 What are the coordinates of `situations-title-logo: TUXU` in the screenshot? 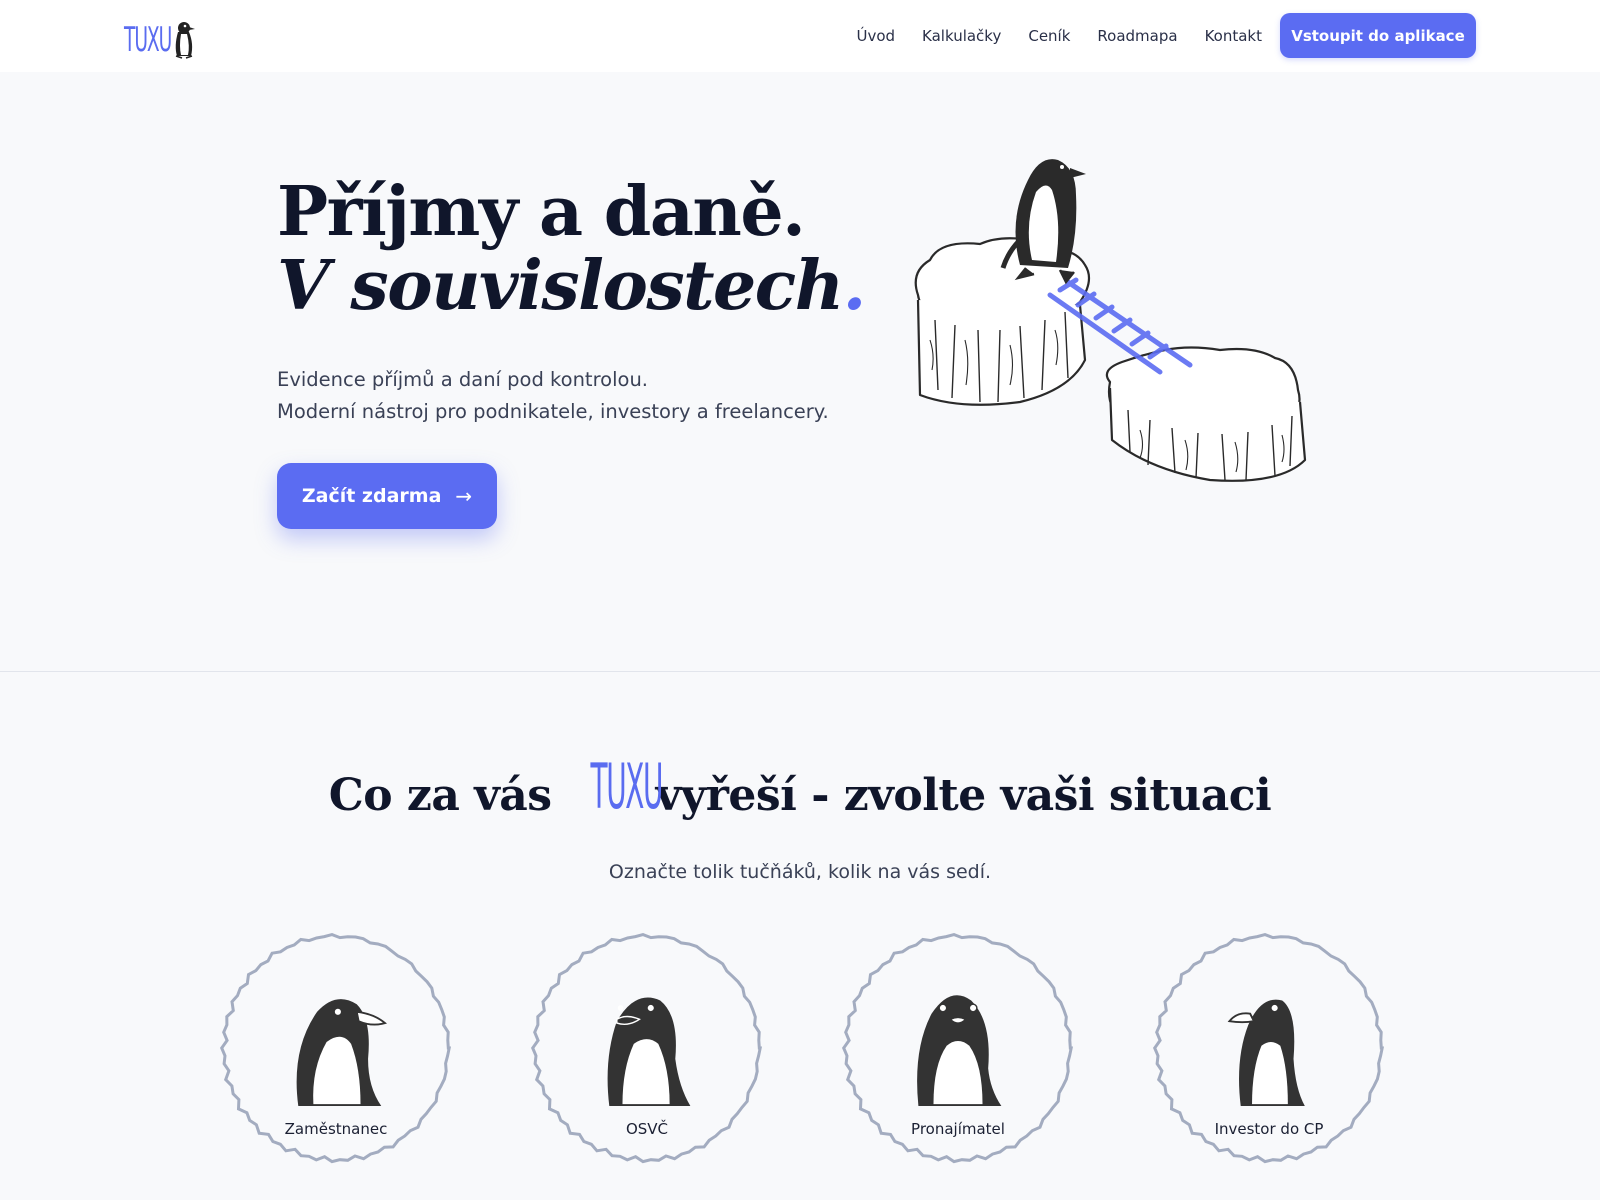 It's located at (626, 786).